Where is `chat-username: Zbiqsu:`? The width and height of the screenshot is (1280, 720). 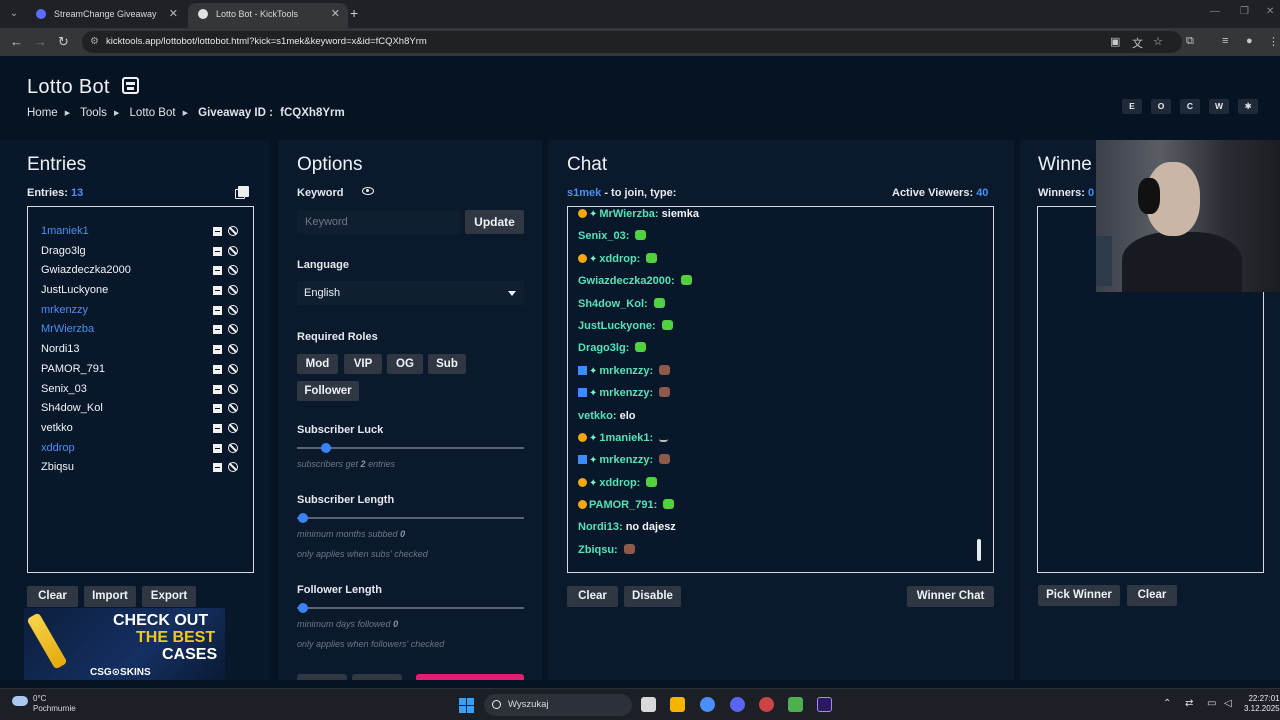
chat-username: Zbiqsu: is located at coordinates (598, 550).